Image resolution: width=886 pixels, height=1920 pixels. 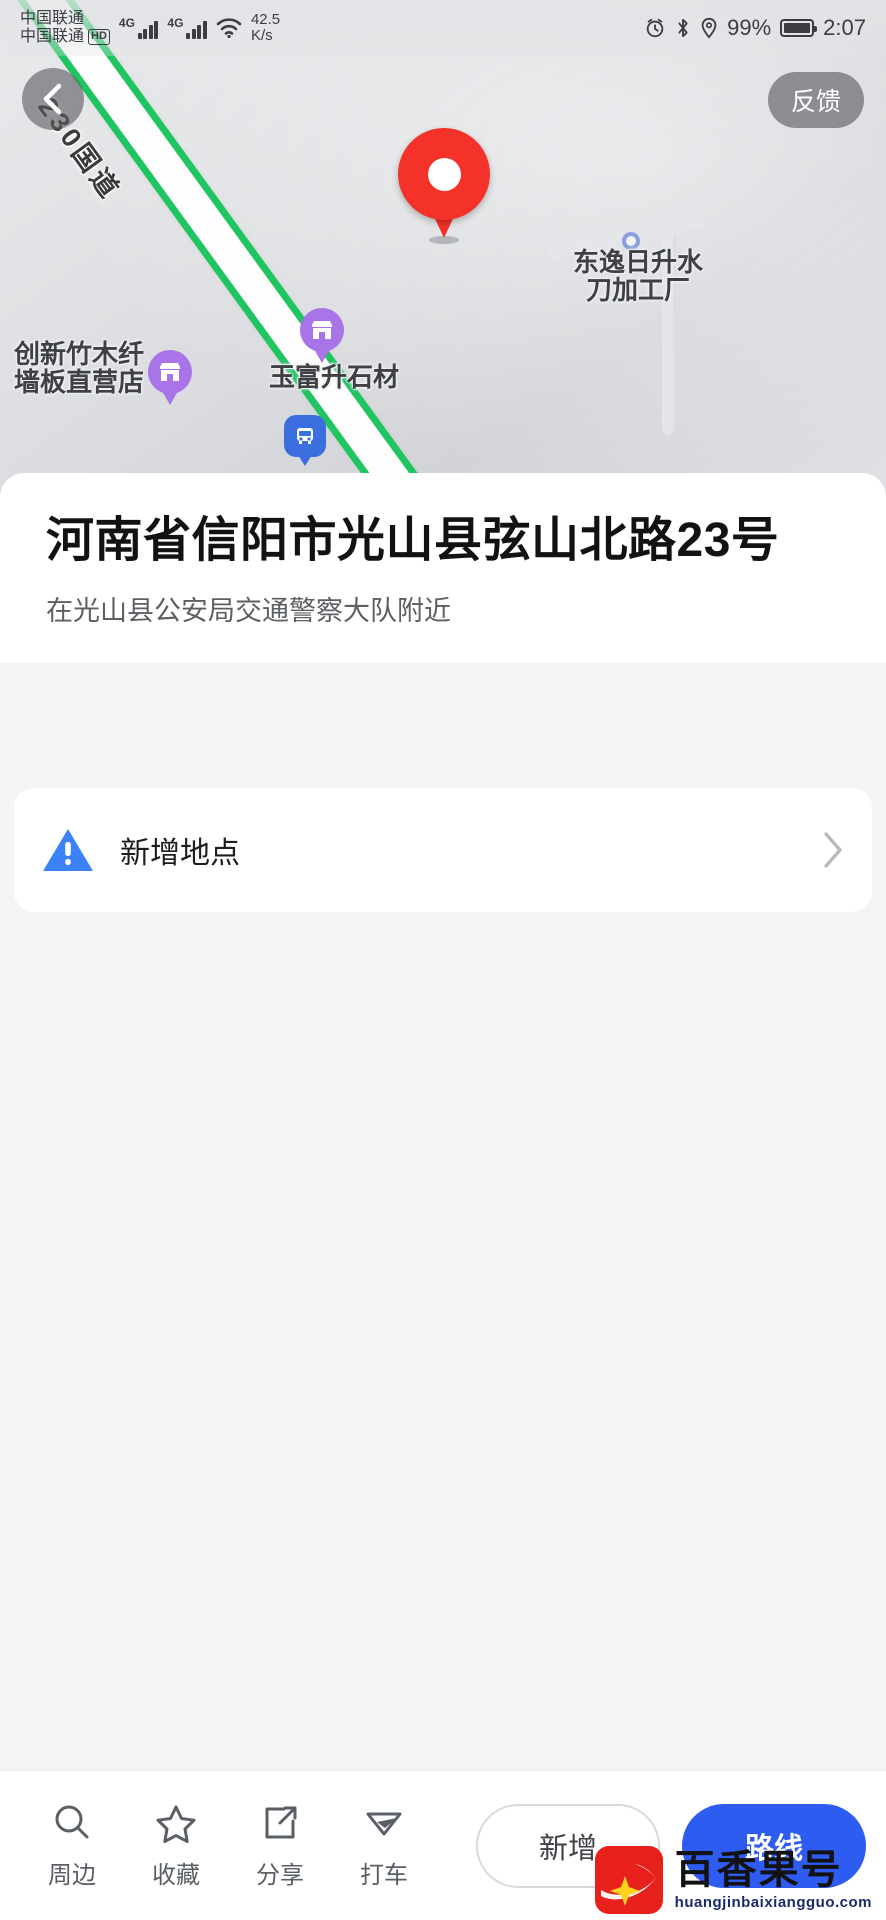 I want to click on tool-taxi-label: 打车, so click(x=384, y=1875).